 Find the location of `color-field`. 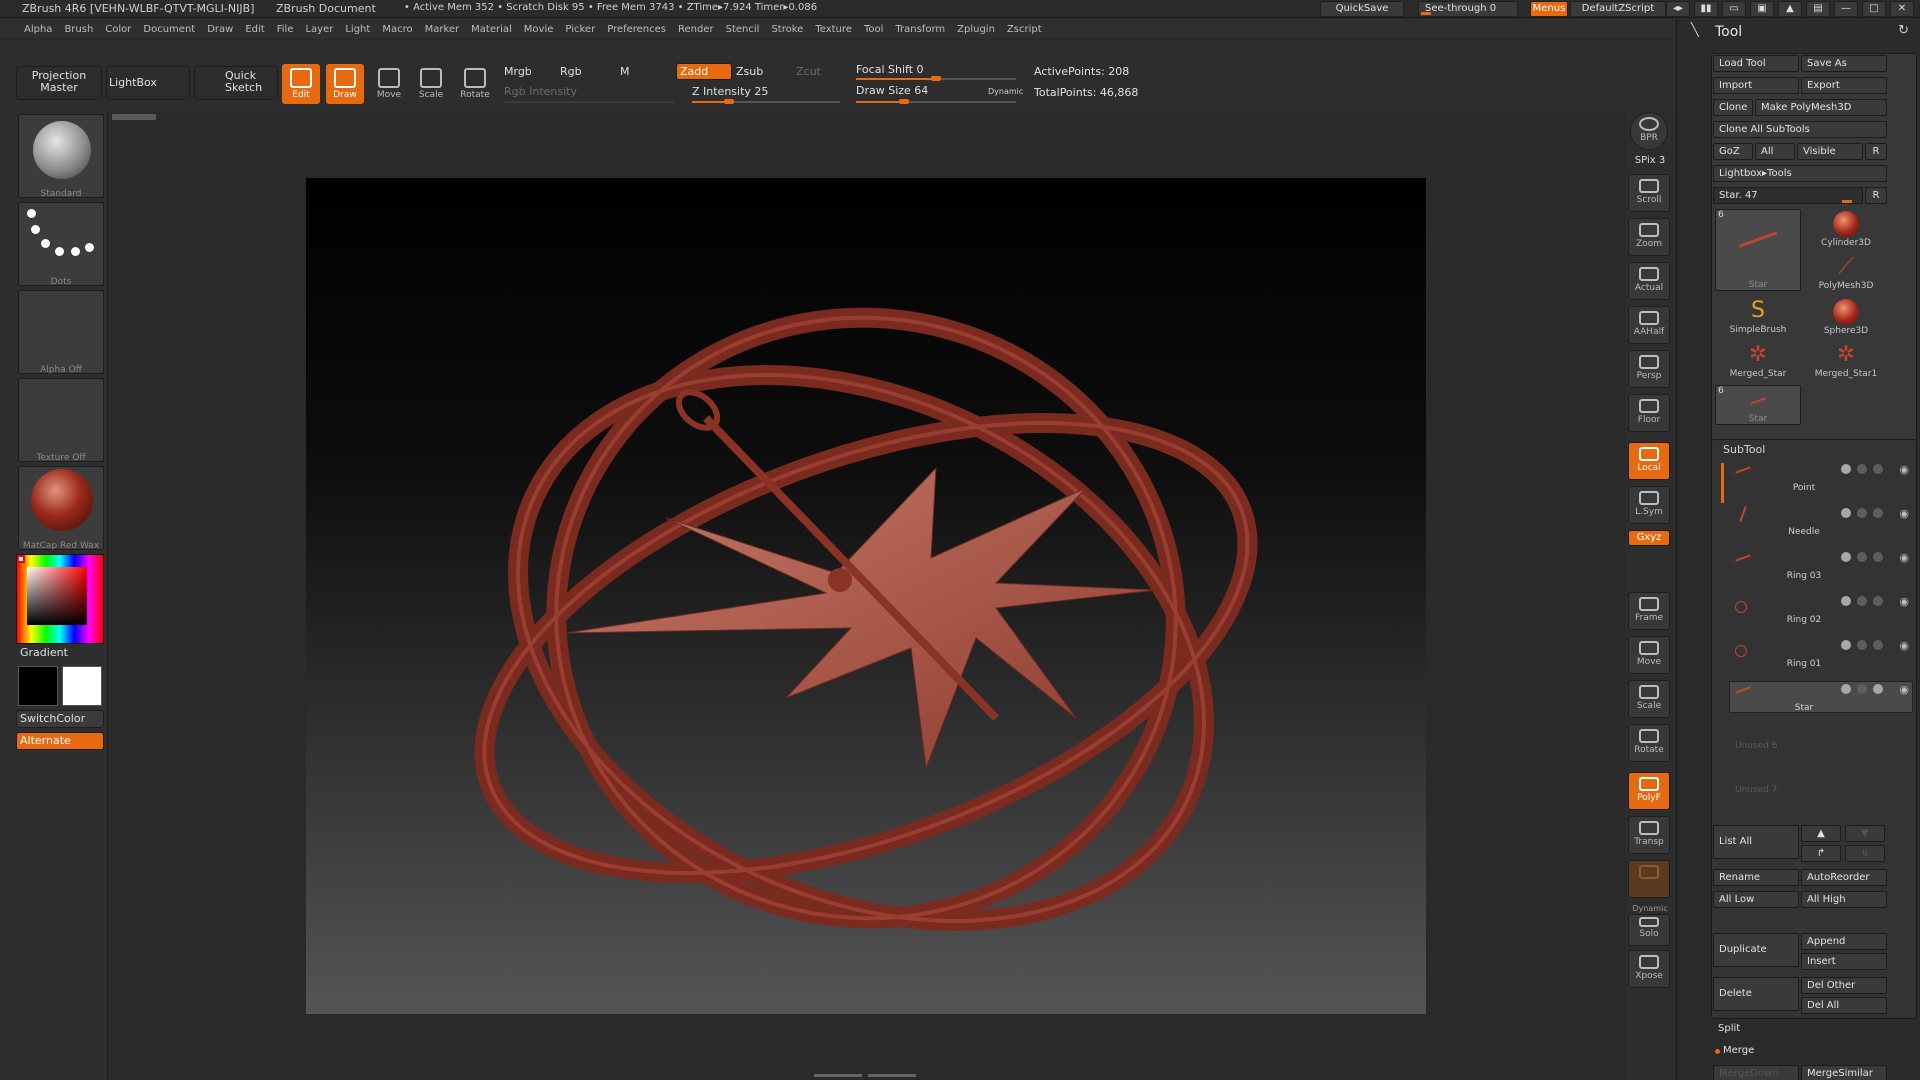

color-field is located at coordinates (57, 596).